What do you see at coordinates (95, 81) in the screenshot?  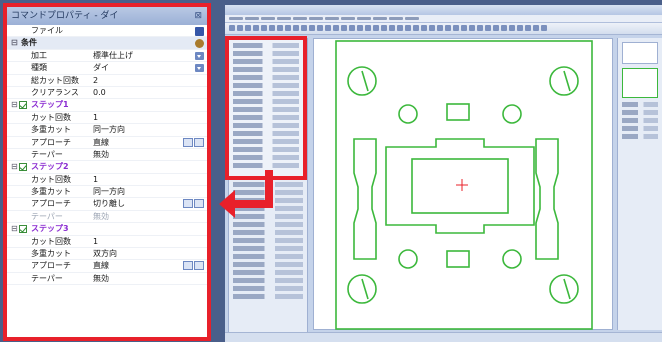 I see `property-value: 2` at bounding box center [95, 81].